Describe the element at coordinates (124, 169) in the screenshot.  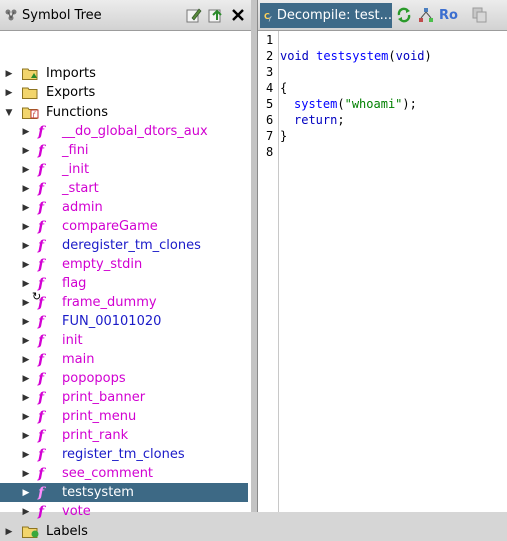
I see `tree-function-item: ▶ f _init` at that location.